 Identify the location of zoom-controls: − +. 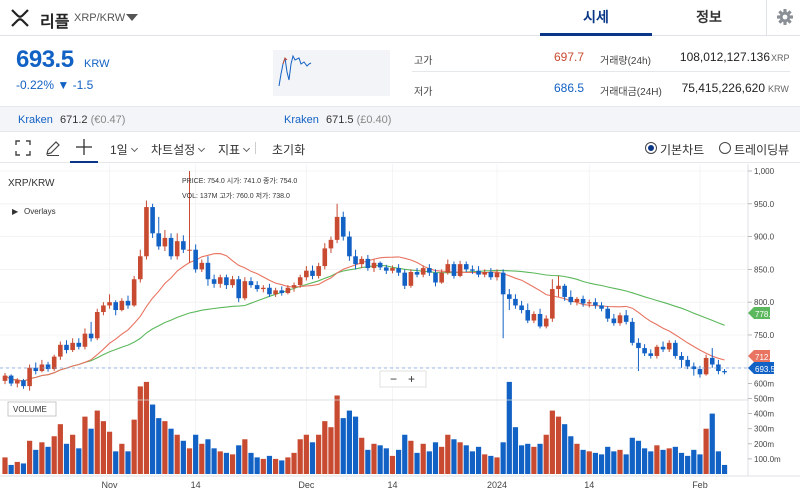
(403, 379).